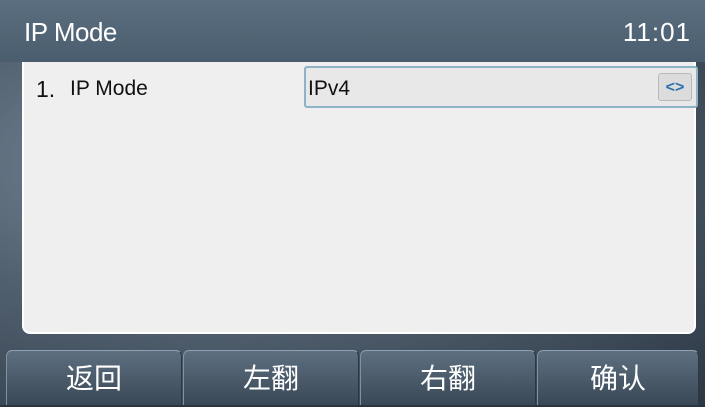  Describe the element at coordinates (271, 377) in the screenshot. I see `page-left-softkey: 左翻` at that location.